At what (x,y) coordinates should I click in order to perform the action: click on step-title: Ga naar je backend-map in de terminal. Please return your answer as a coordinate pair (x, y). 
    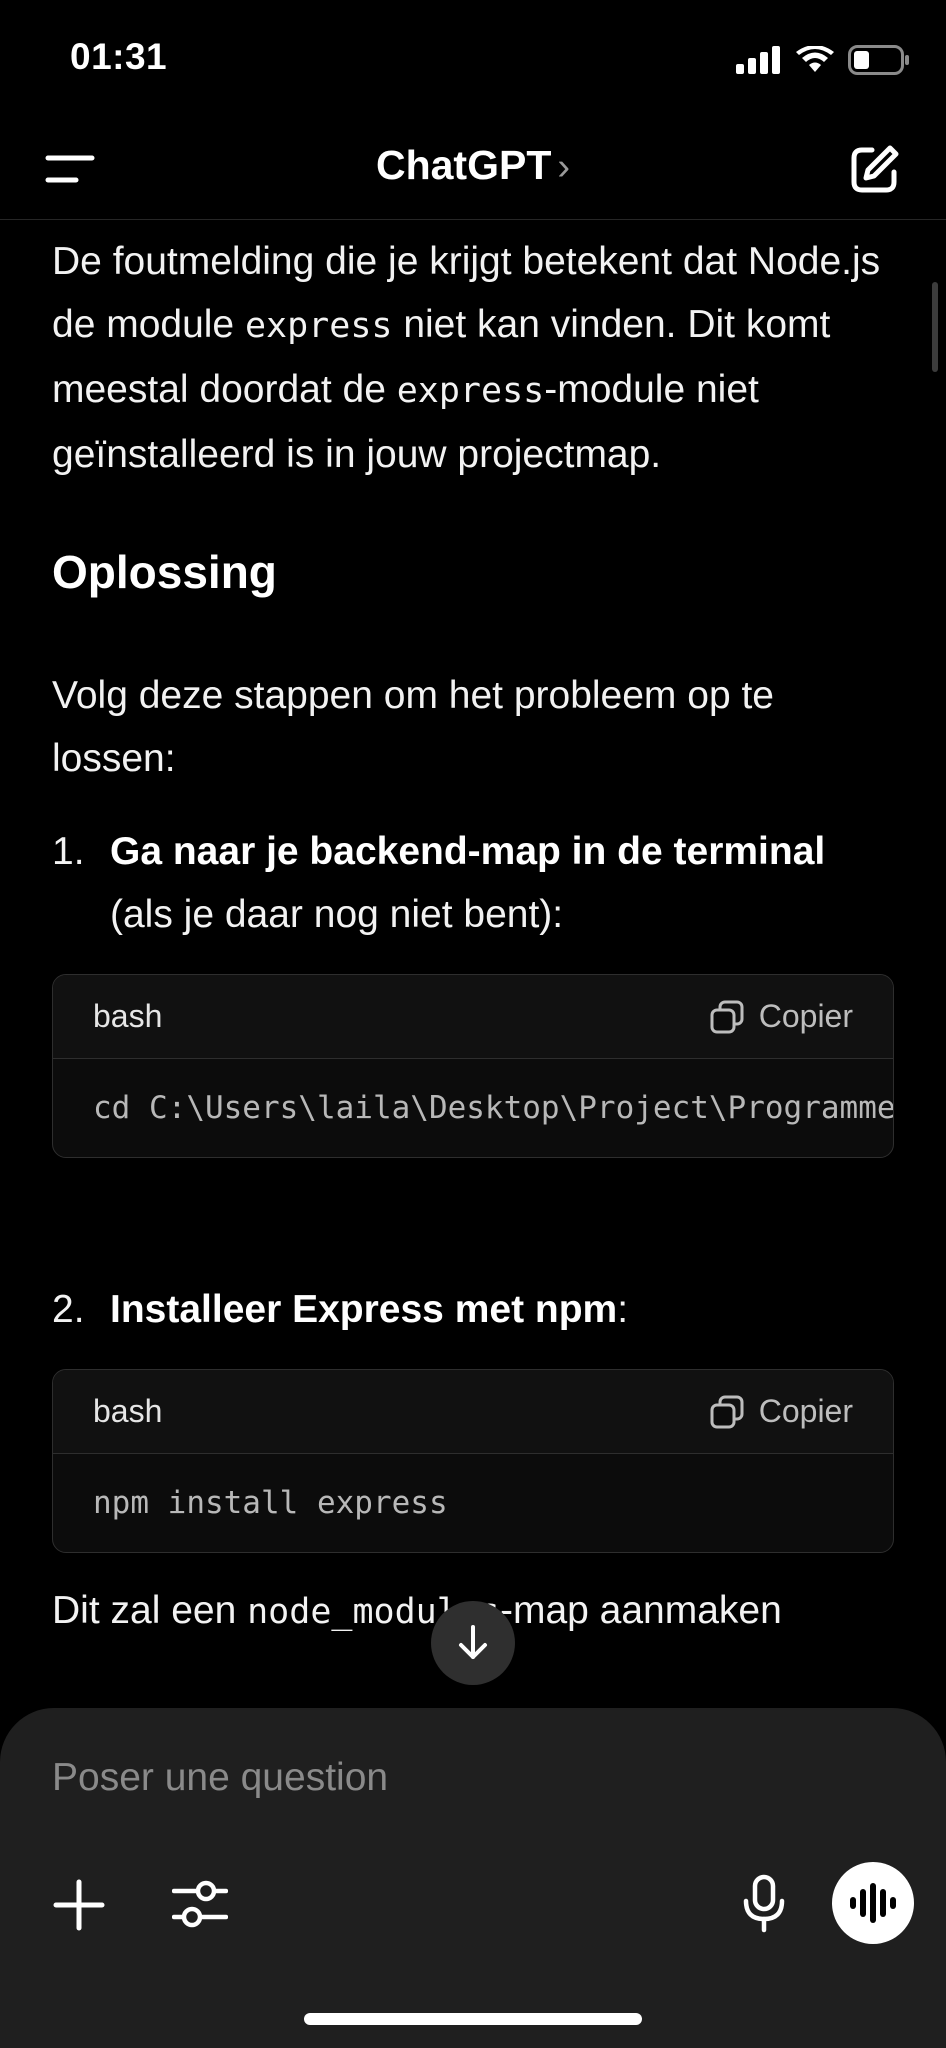
    Looking at the image, I should click on (468, 851).